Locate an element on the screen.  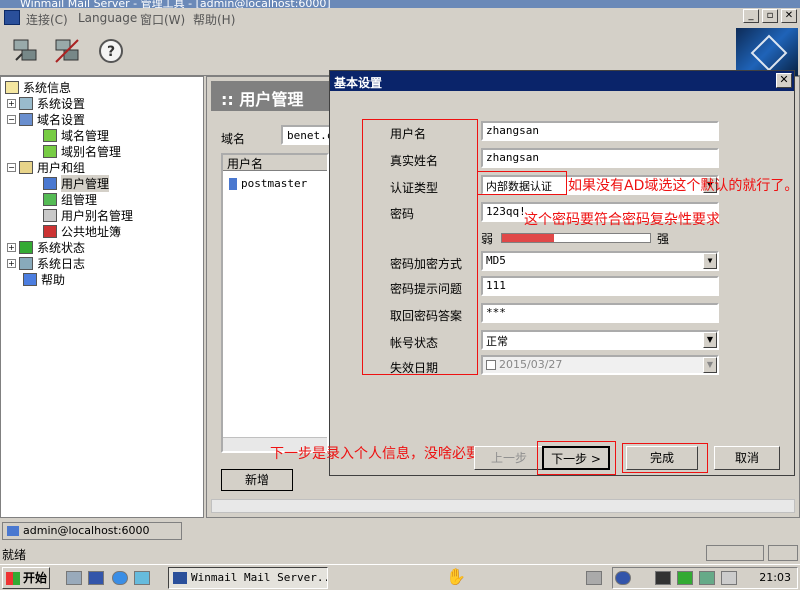
group-icon is located at coordinates (50, 199).